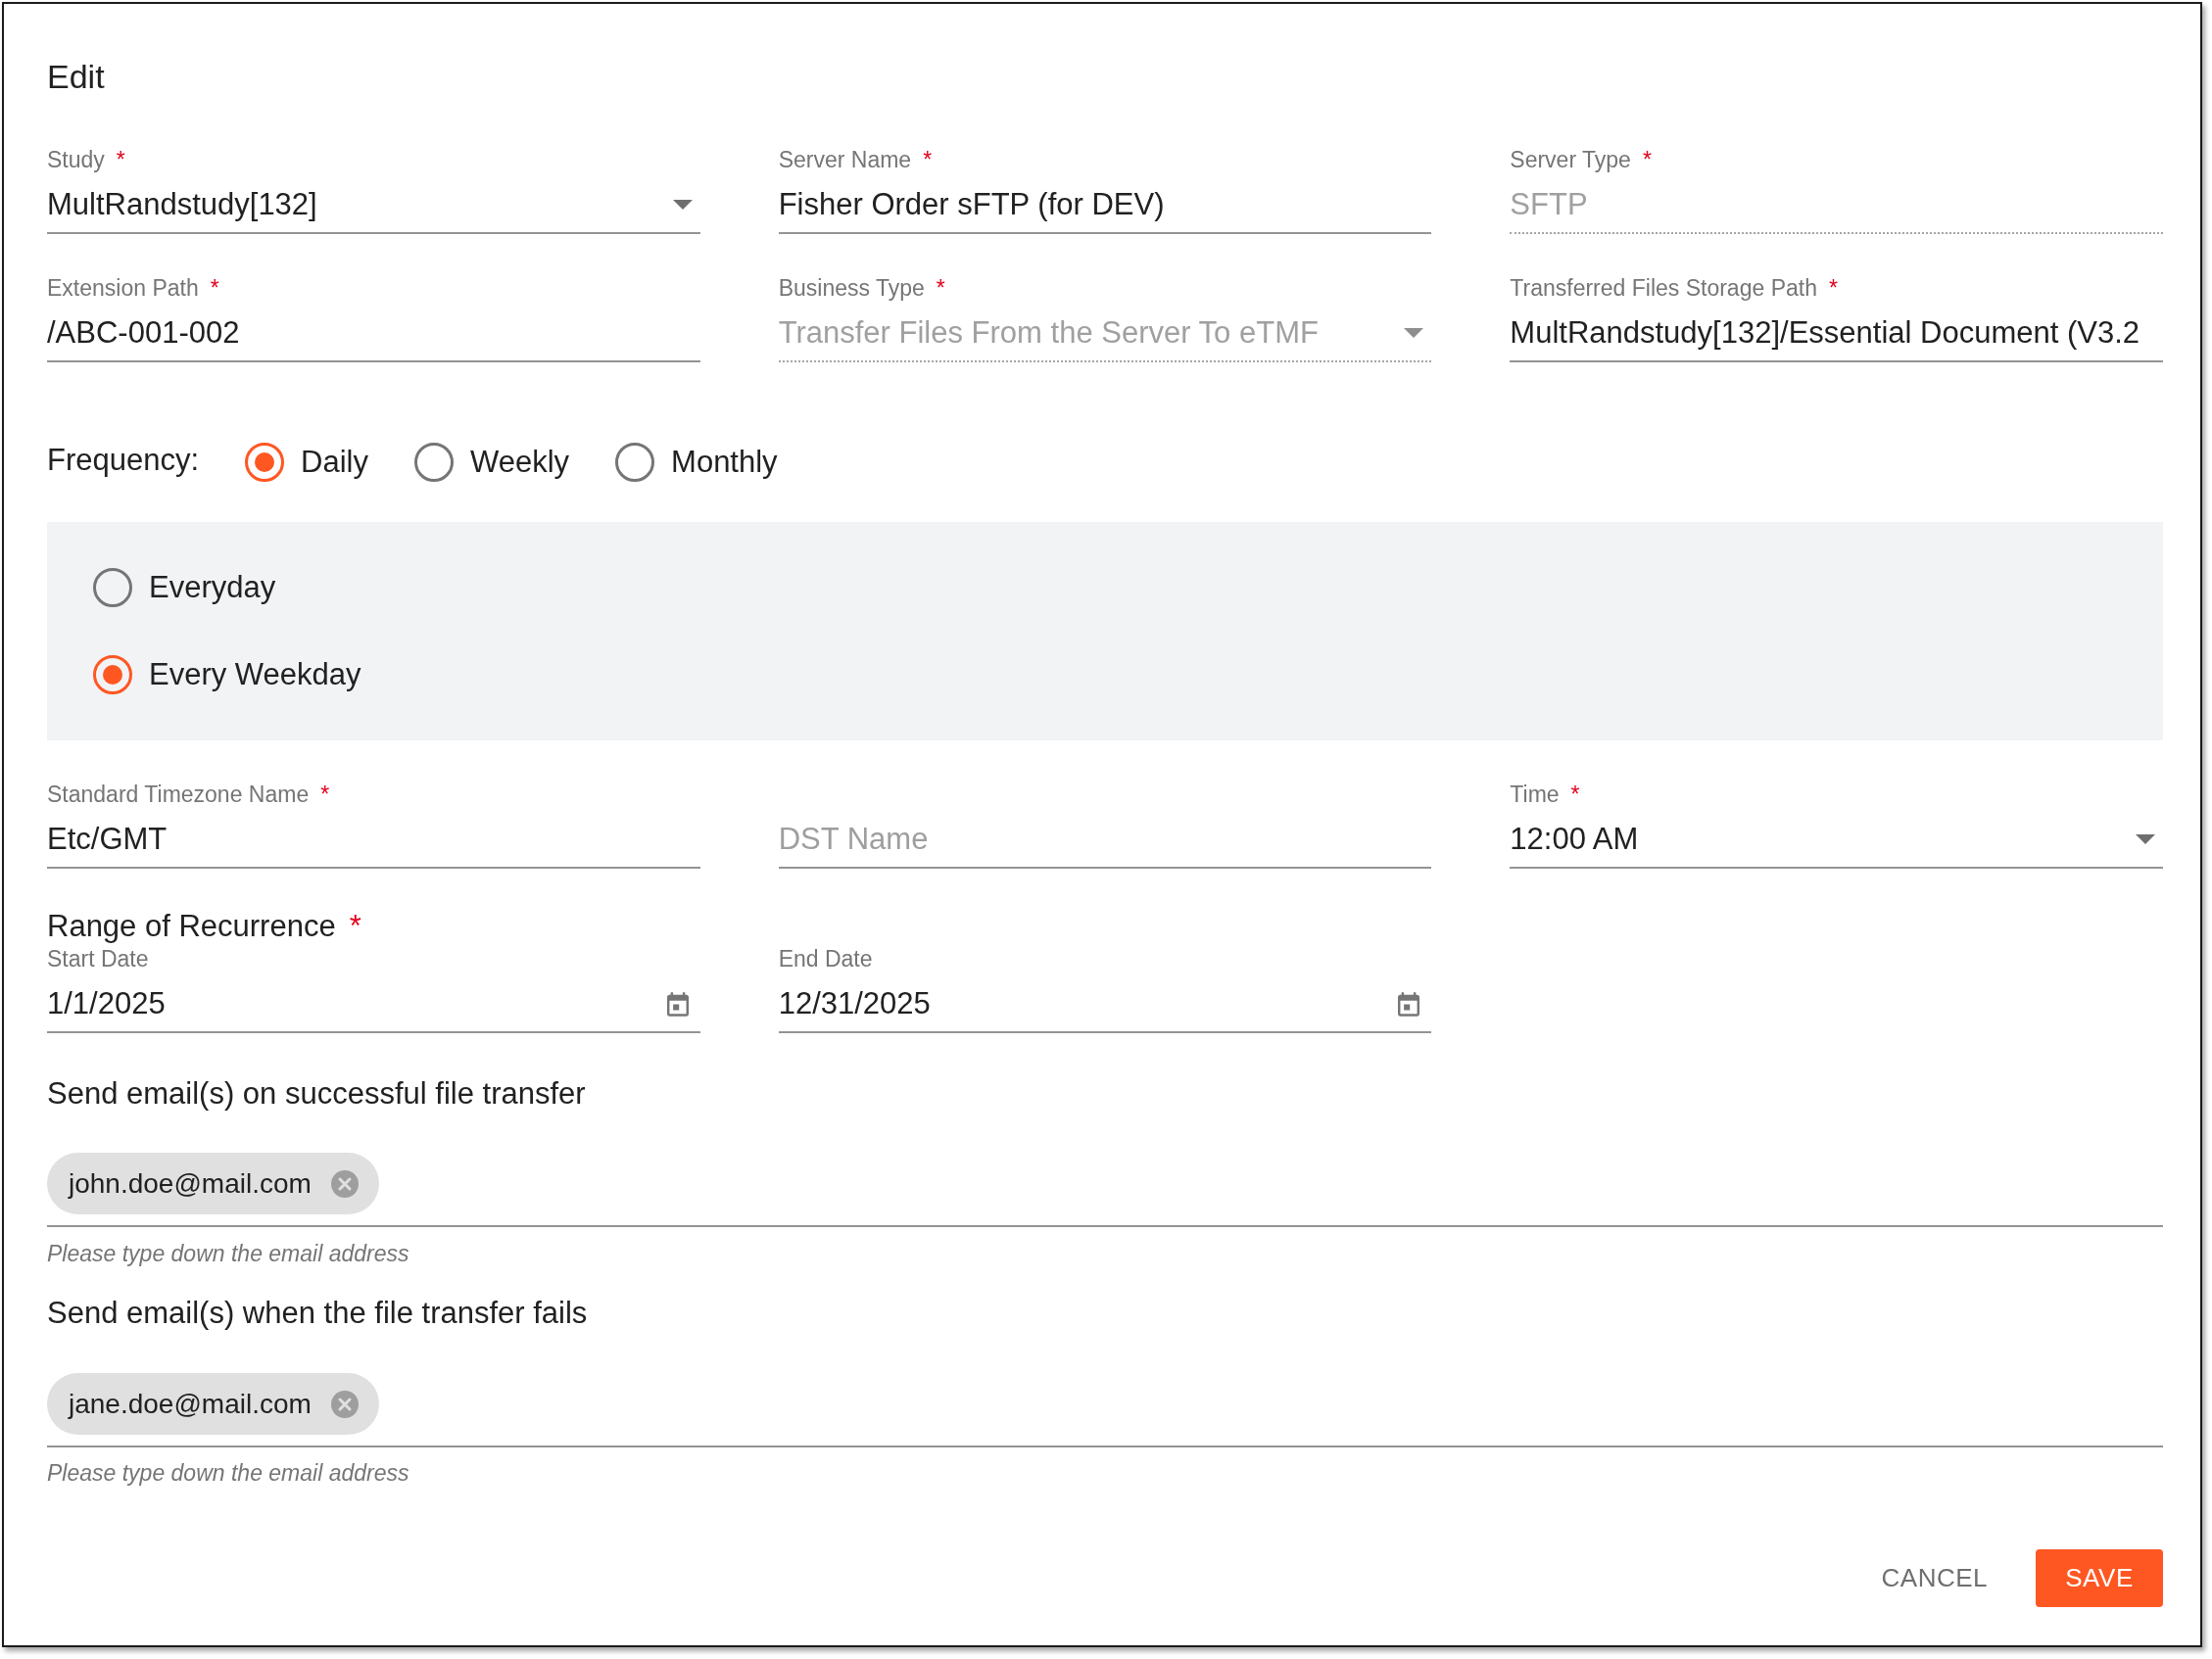  Describe the element at coordinates (825, 958) in the screenshot. I see `field-label: End Date` at that location.